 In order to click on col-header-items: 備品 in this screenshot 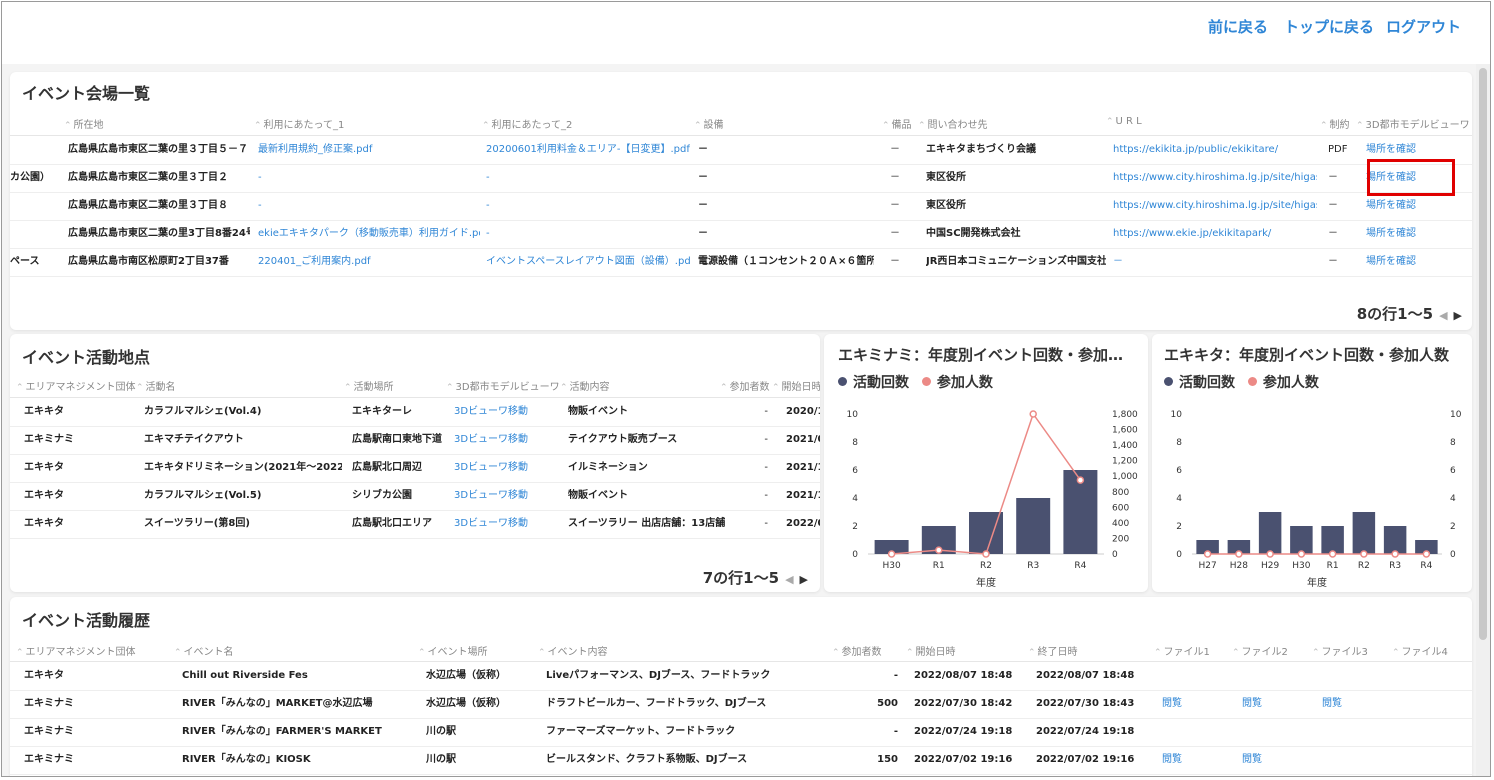, I will do `click(897, 123)`.